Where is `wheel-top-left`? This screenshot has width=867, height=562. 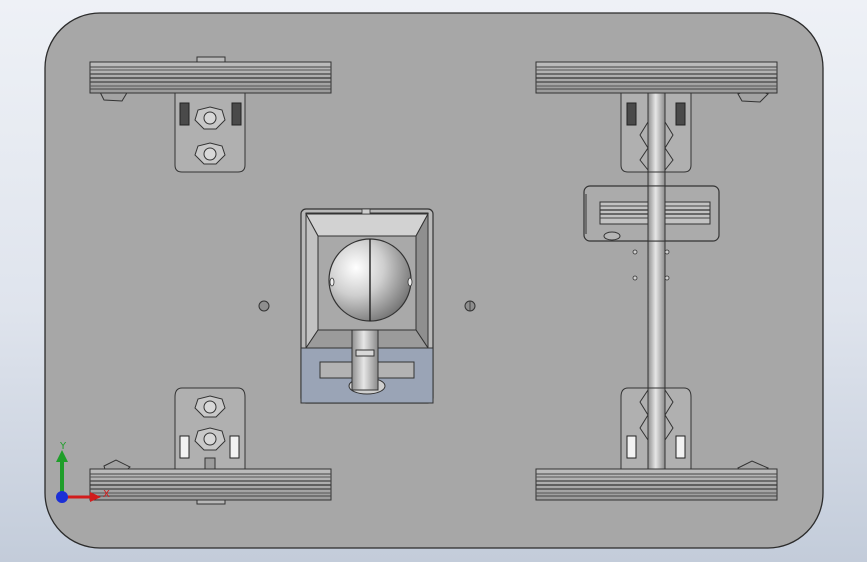
wheel-top-left is located at coordinates (210, 77).